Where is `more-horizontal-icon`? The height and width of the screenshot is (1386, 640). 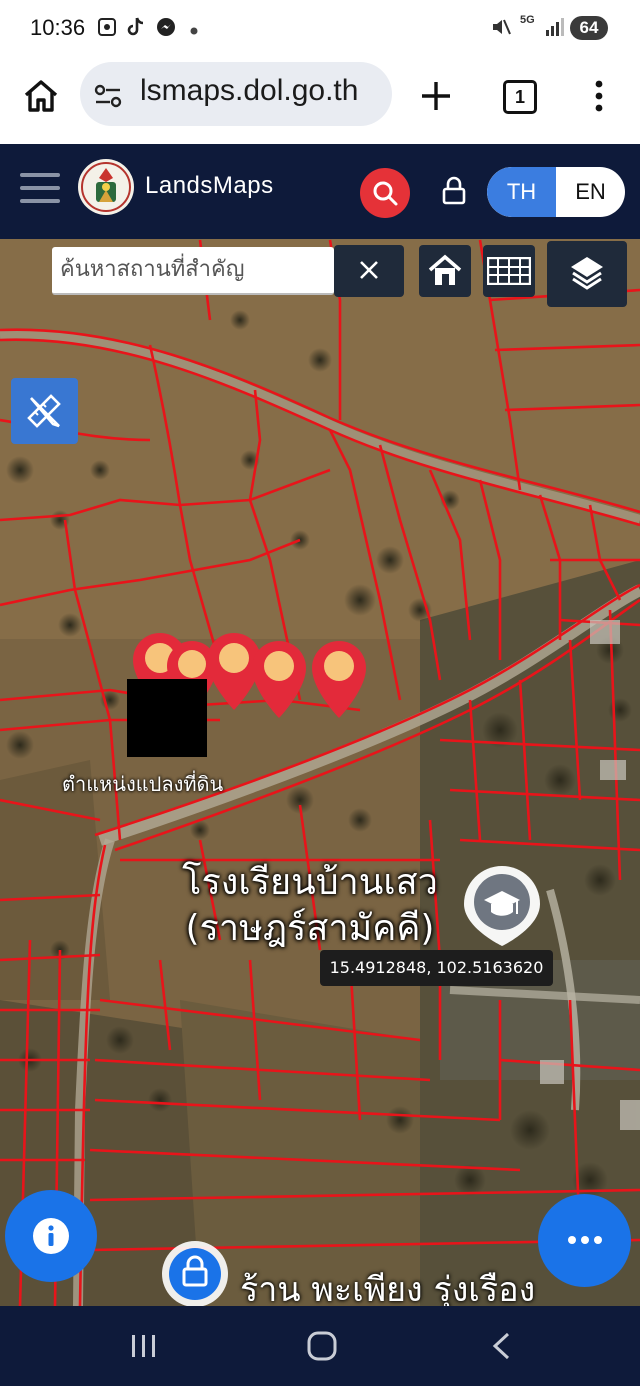
more-horizontal-icon is located at coordinates (585, 1240).